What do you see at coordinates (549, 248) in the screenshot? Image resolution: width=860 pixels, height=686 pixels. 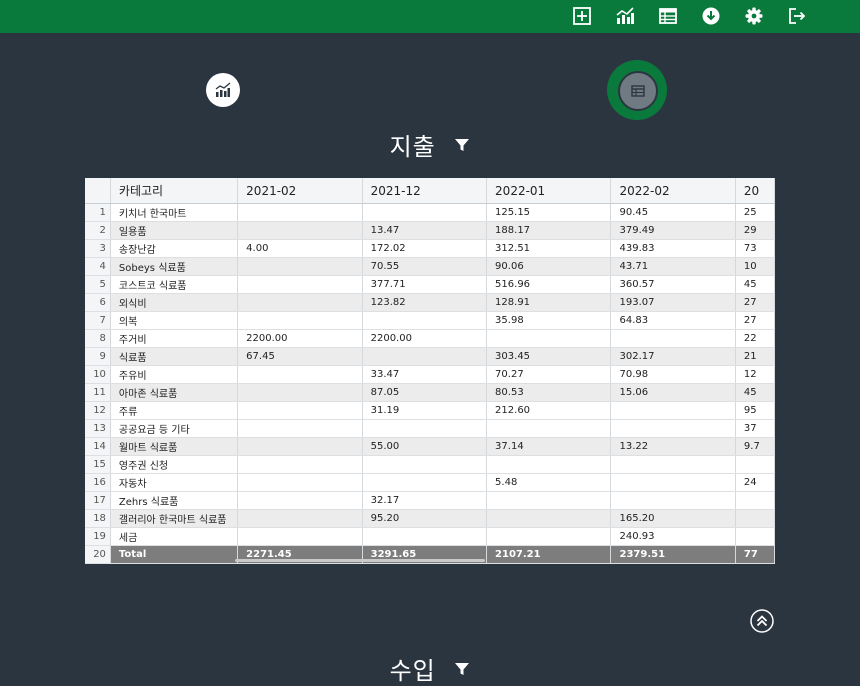 I see `value-cell: 312.51` at bounding box center [549, 248].